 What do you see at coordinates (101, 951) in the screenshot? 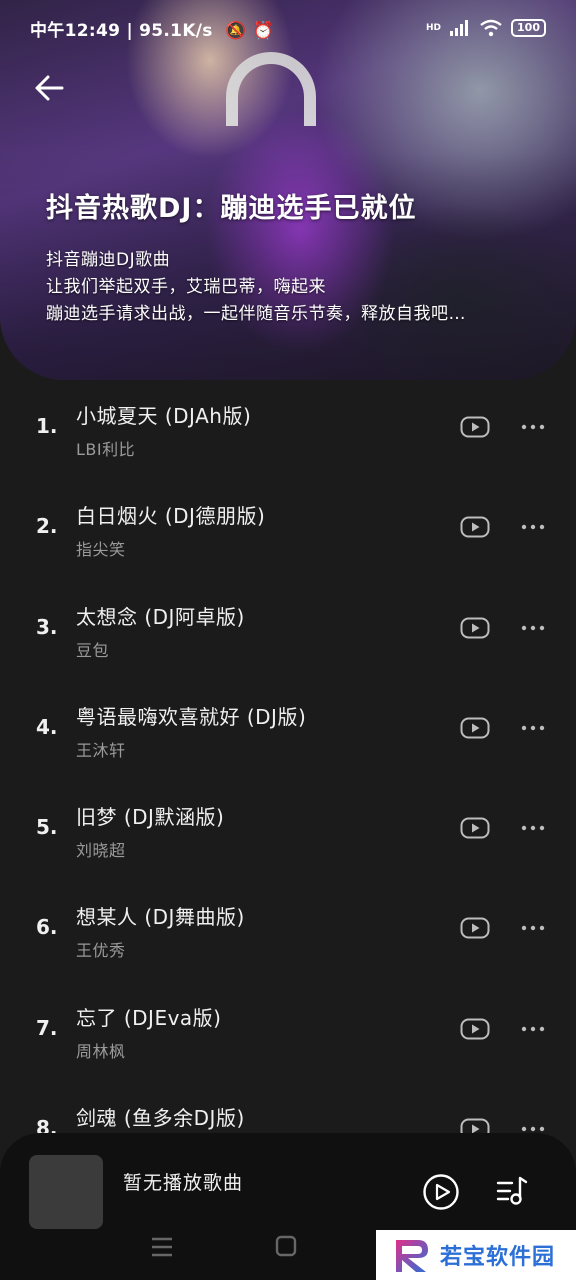
I see `song-artist: 王优秀` at bounding box center [101, 951].